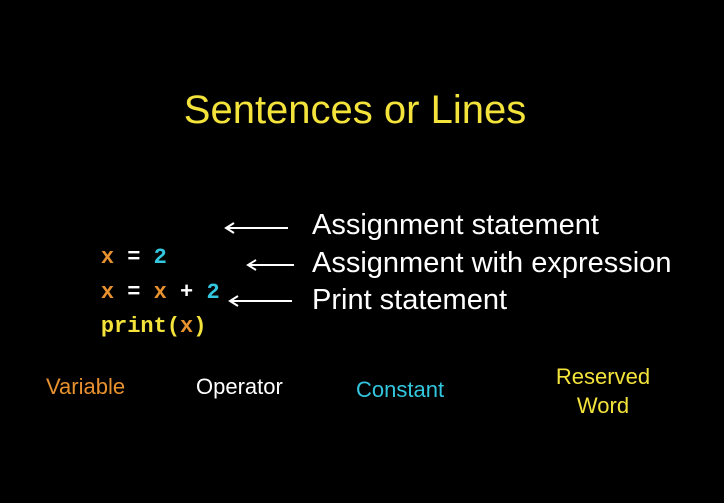  I want to click on code-line-3: print(x), so click(127, 327).